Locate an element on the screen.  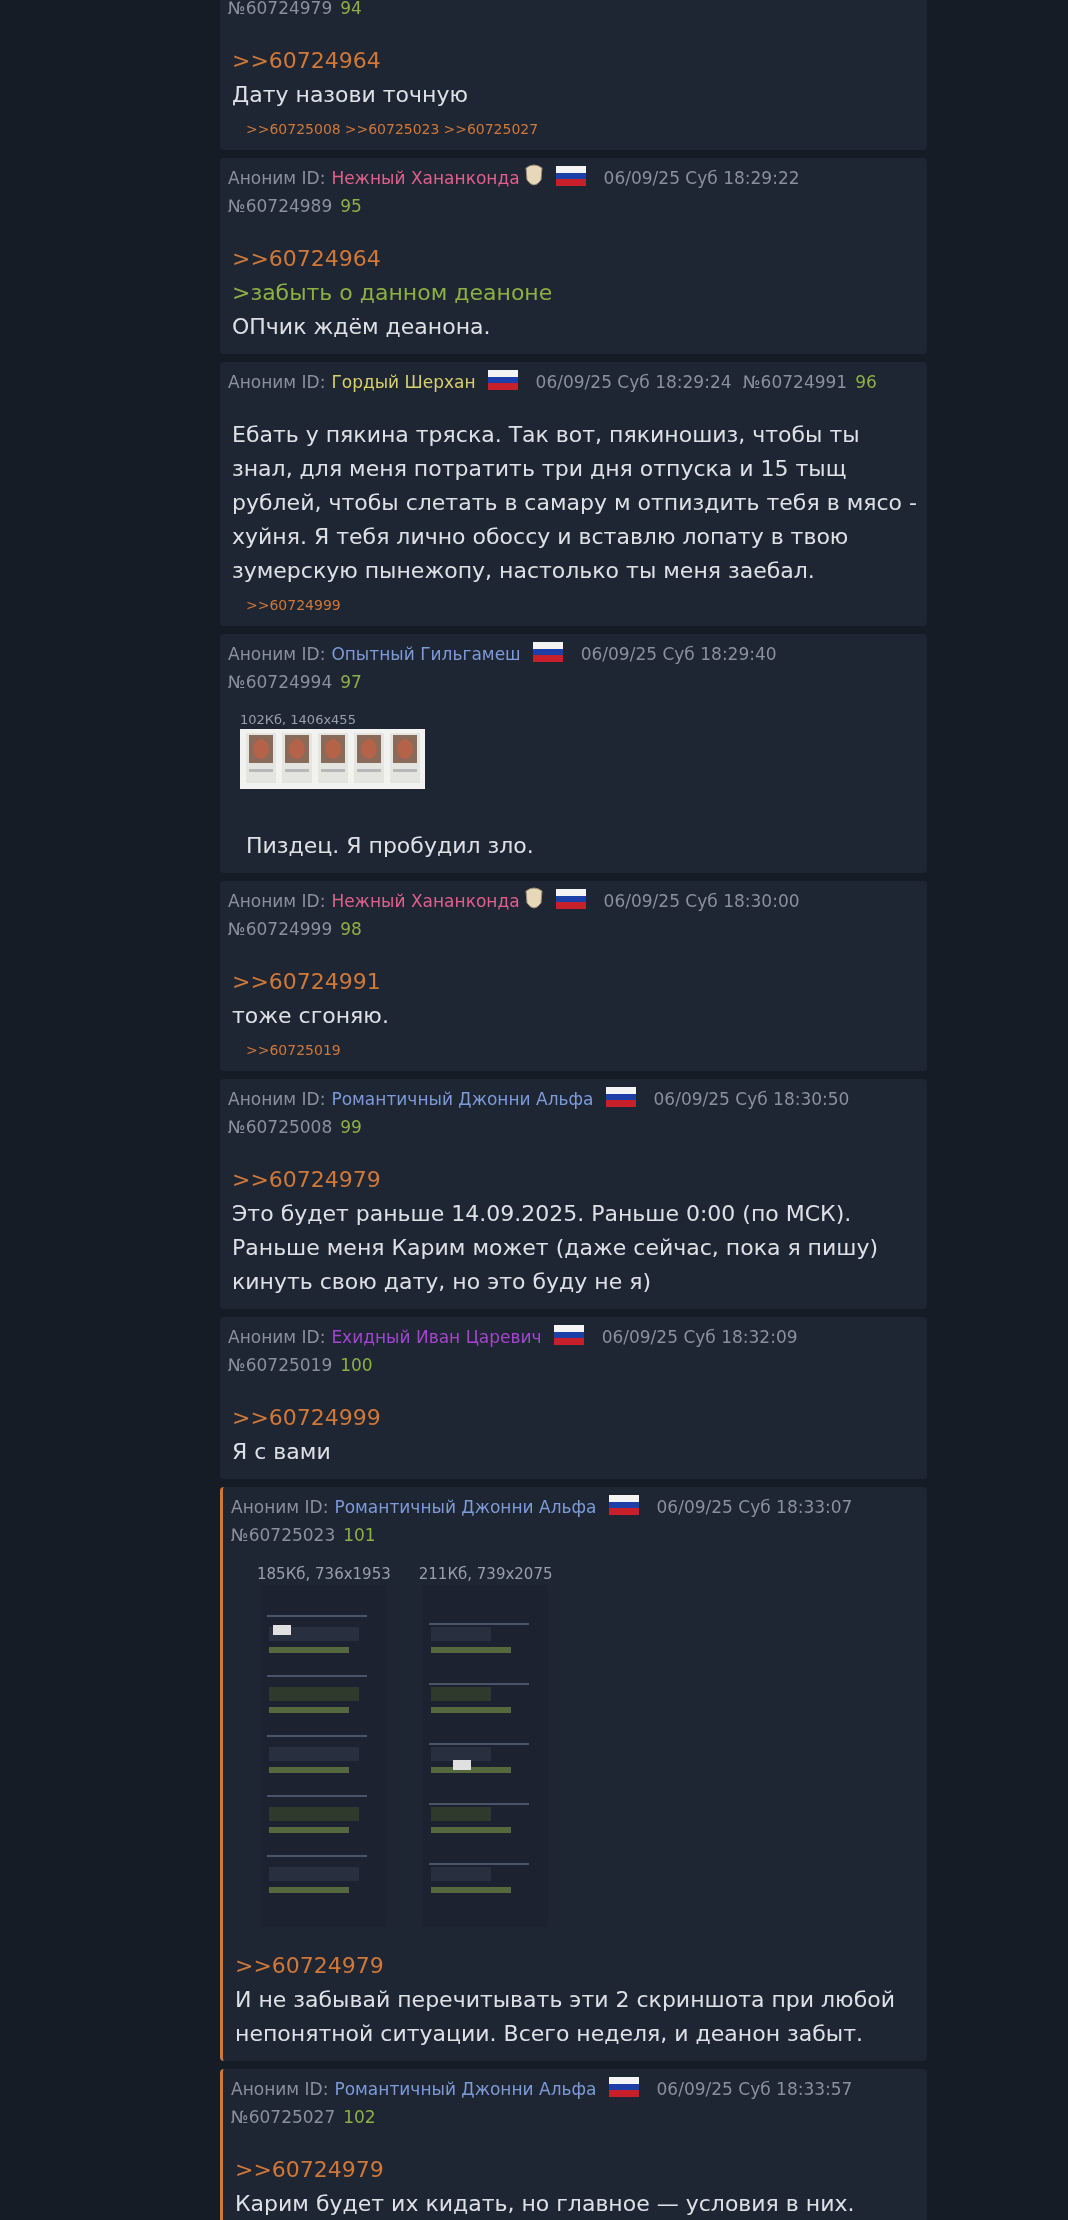
post-text: Карим будет их кидать, но главное — условия в них. is located at coordinates (545, 2204).